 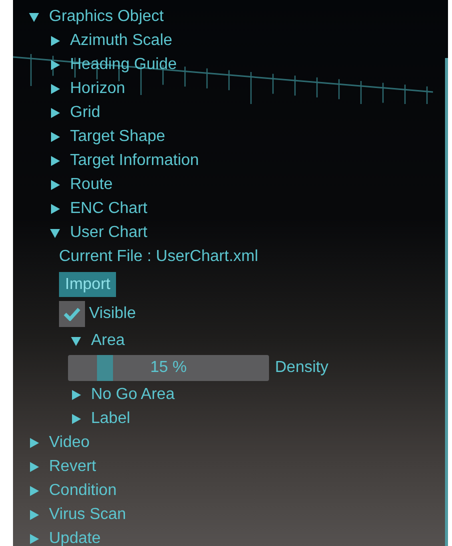 I want to click on checkbox, so click(x=72, y=314).